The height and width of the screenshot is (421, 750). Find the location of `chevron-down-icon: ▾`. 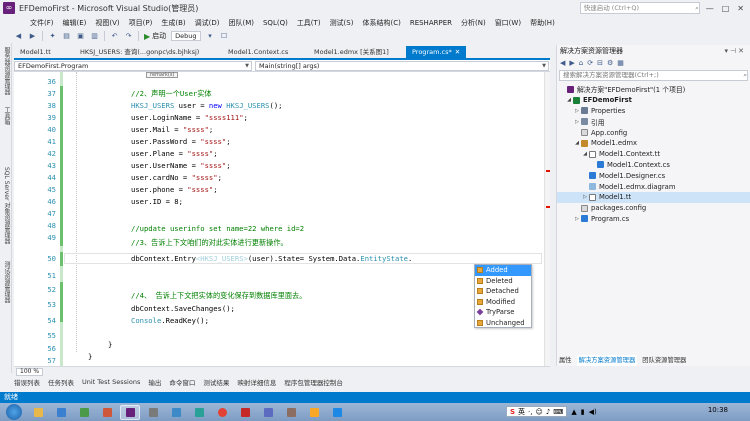

chevron-down-icon: ▾ is located at coordinates (210, 36).